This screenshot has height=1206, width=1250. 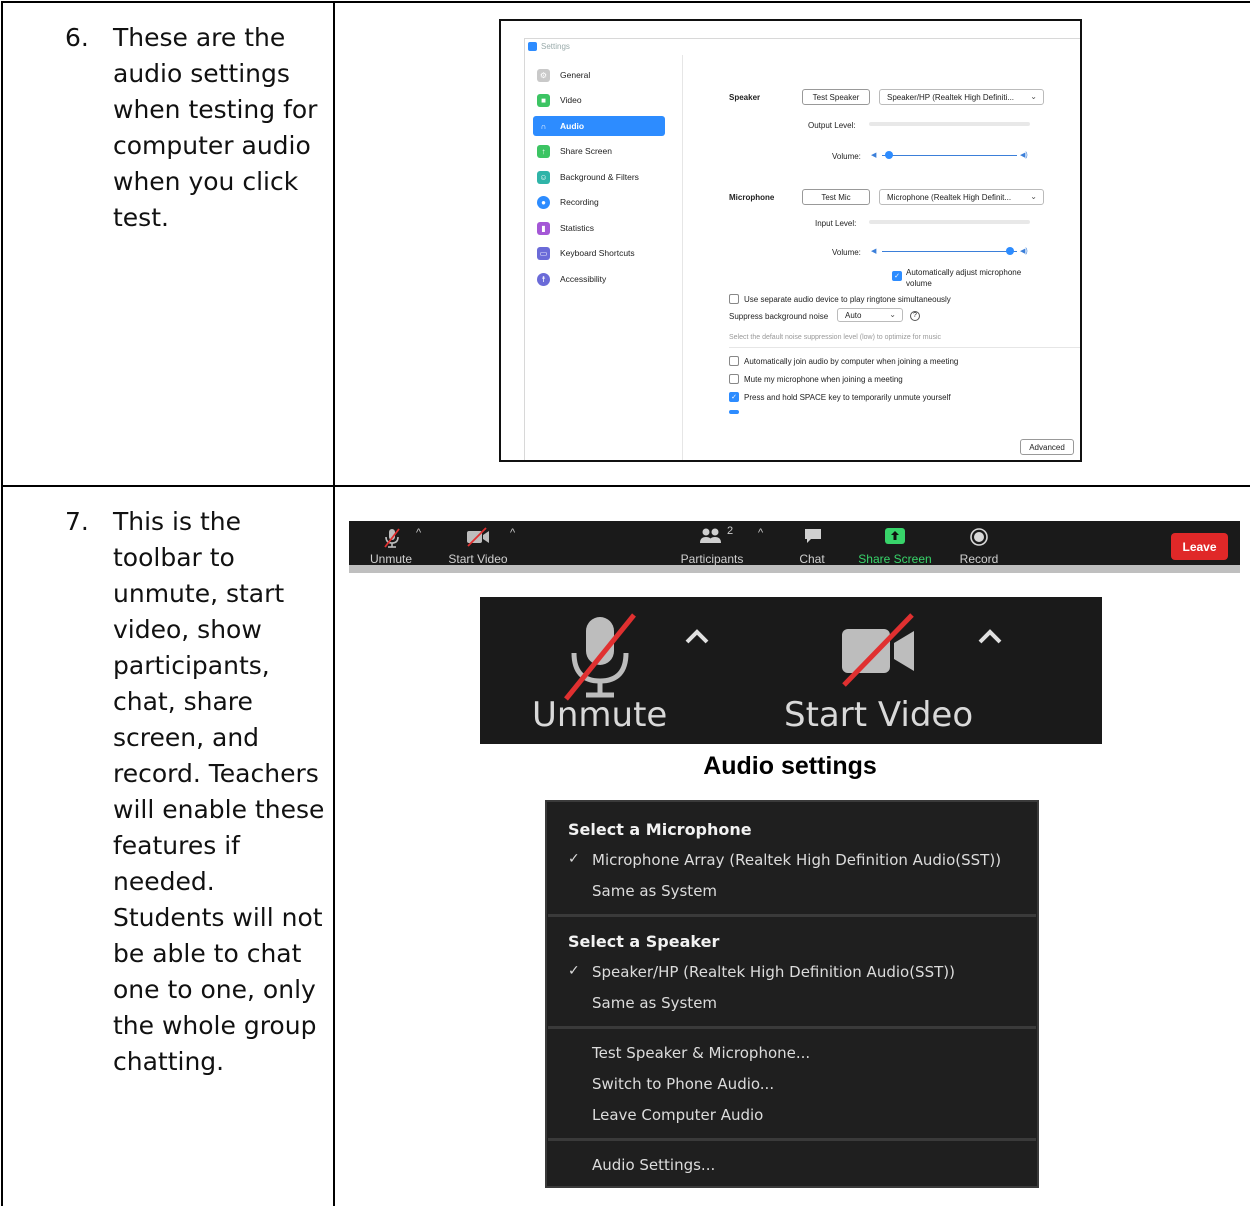 I want to click on separate-device-checkbox, so click(x=734, y=299).